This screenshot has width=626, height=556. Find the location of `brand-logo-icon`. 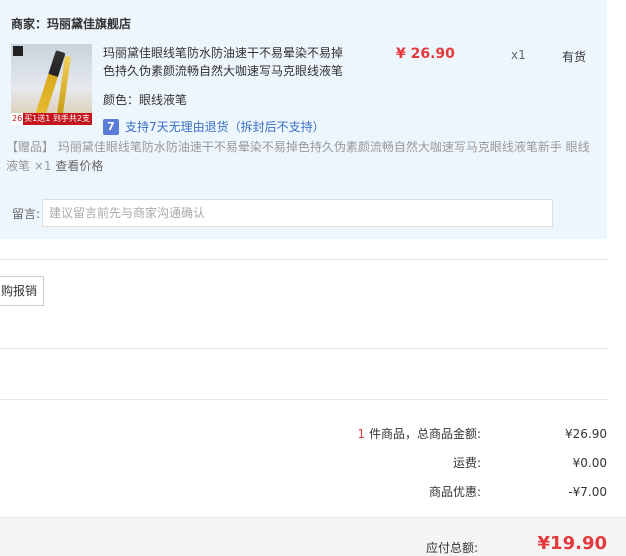

brand-logo-icon is located at coordinates (18, 51).